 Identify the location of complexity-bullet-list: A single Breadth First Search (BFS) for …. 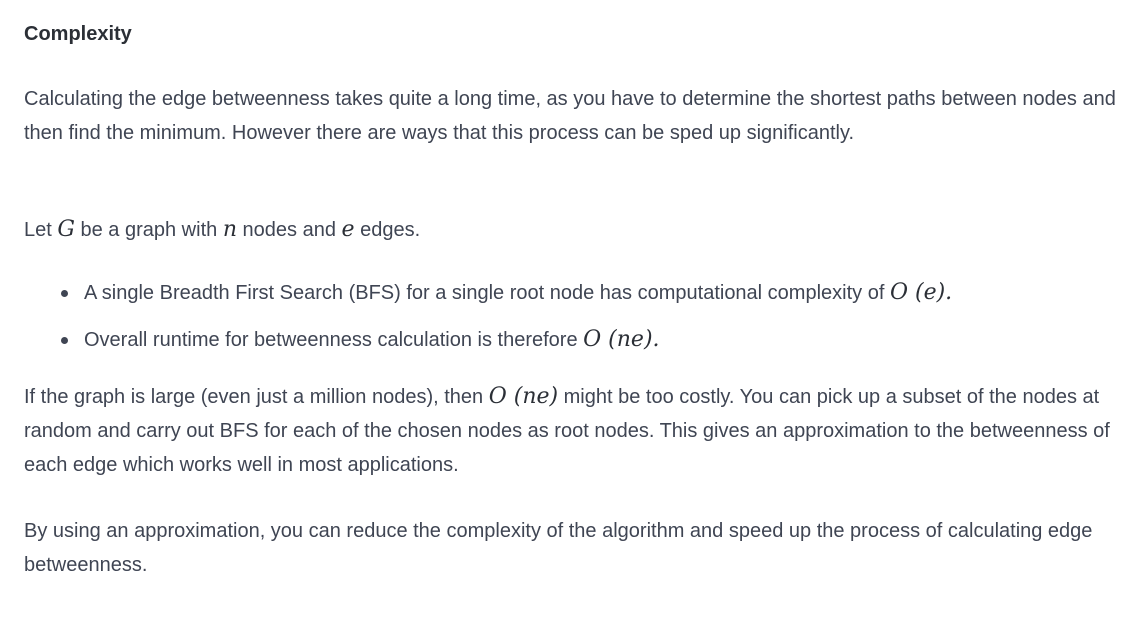
(580, 323).